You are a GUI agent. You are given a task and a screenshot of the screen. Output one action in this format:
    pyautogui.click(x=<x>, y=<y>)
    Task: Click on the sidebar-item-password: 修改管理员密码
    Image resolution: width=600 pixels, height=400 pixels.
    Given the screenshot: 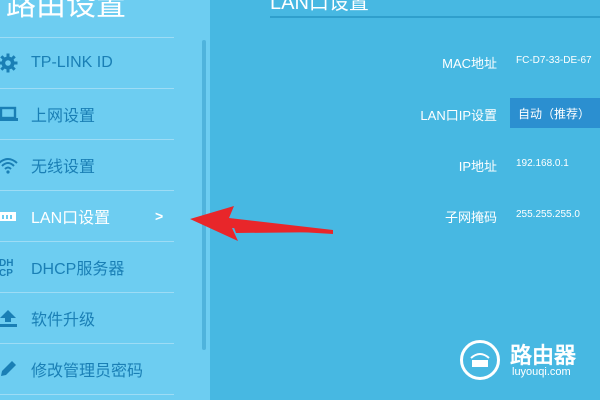 What is the action you would take?
    pyautogui.click(x=87, y=369)
    